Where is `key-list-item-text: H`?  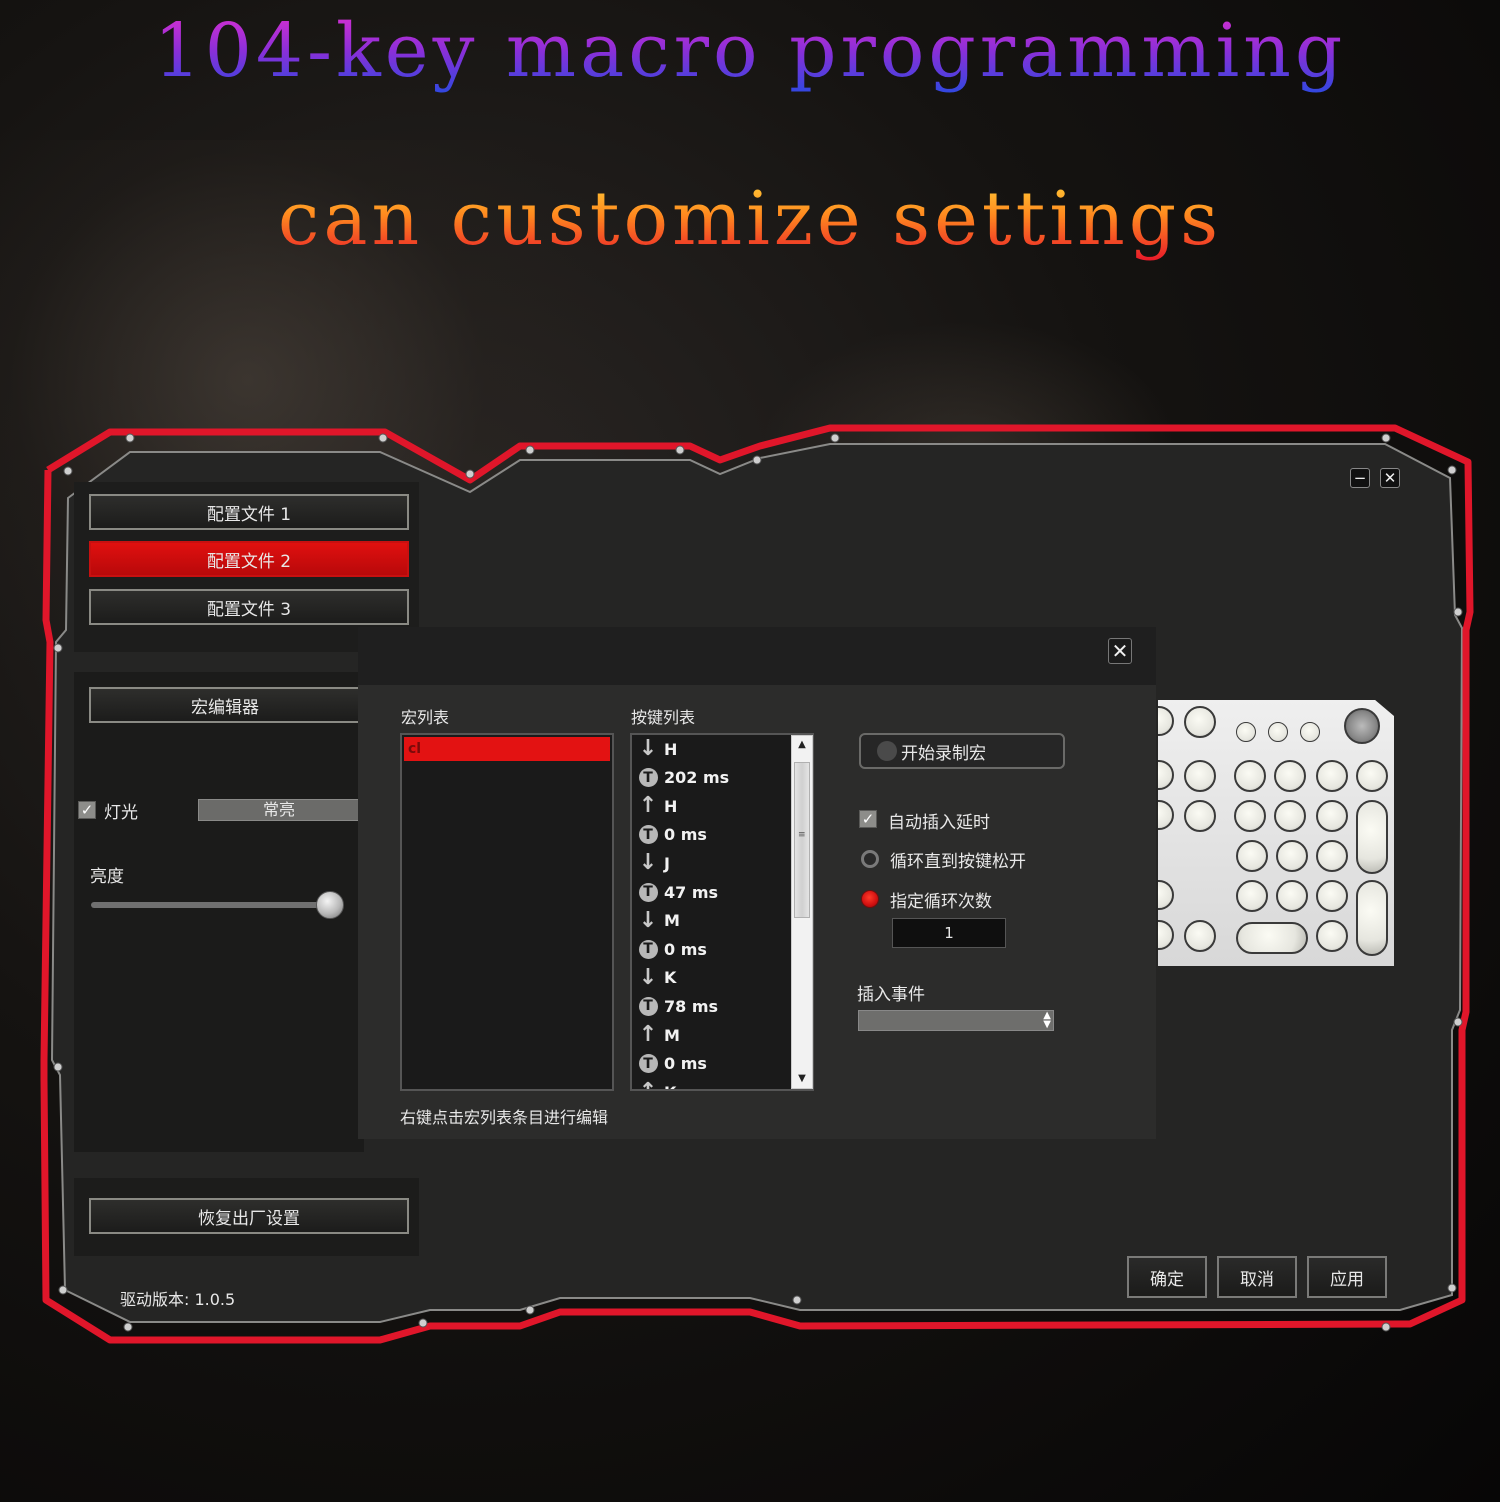
key-list-item-text: H is located at coordinates (671, 749).